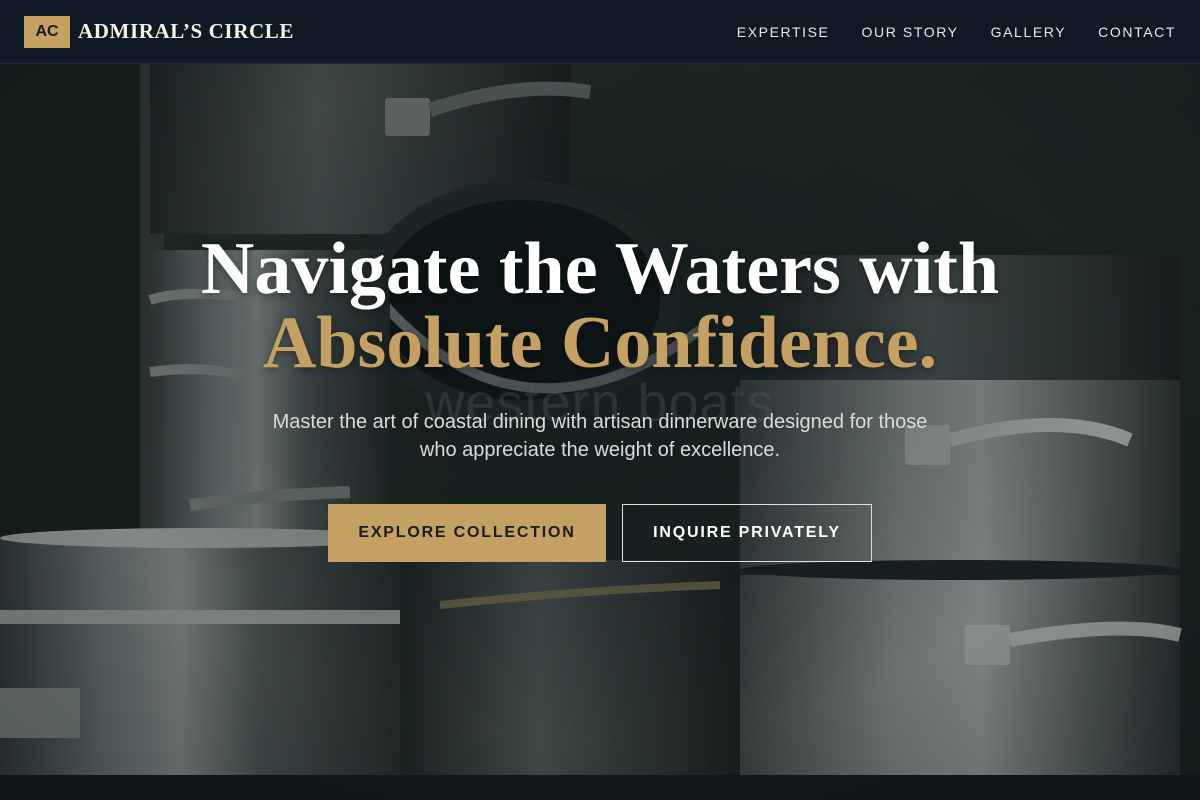 This screenshot has width=1200, height=800. I want to click on logo-mark: AC, so click(47, 31).